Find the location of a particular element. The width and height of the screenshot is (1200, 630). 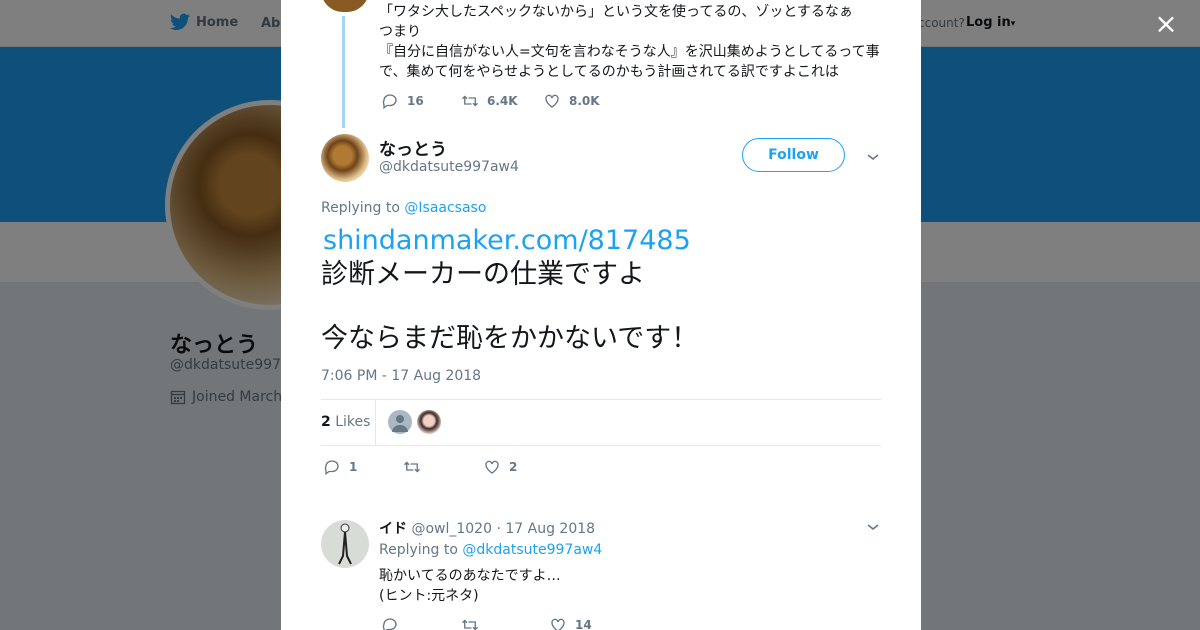

likes-summary: 2 Likes is located at coordinates (601, 422).